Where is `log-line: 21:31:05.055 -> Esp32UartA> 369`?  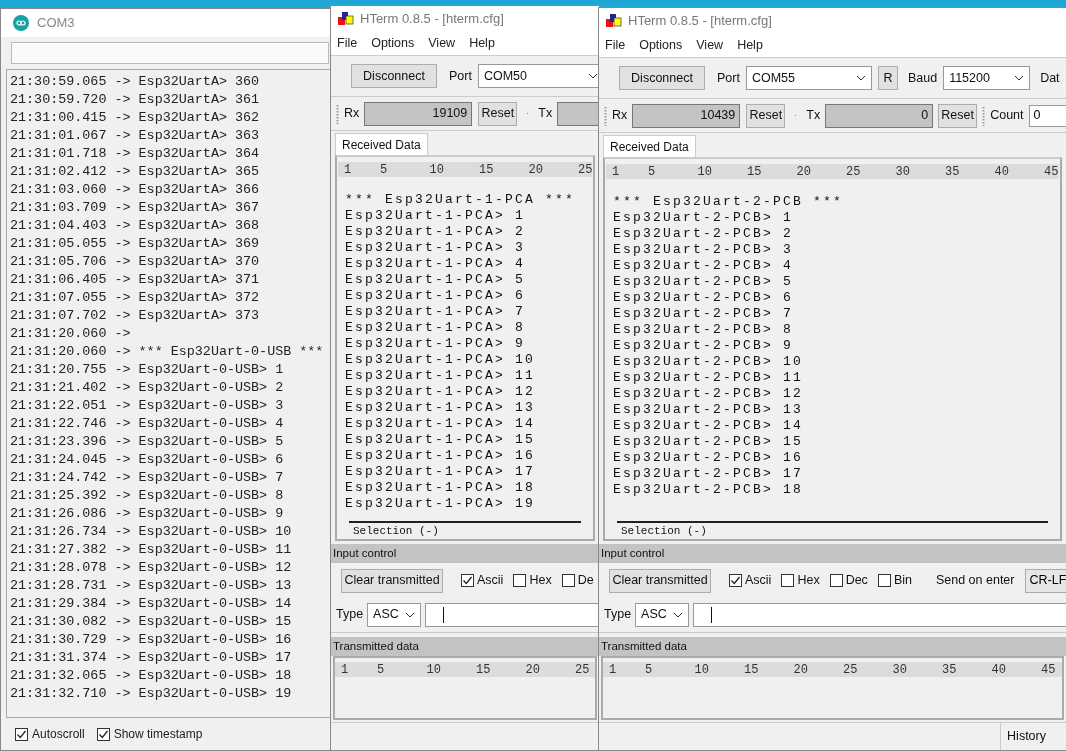
log-line: 21:31:05.055 -> Esp32UartA> 369 is located at coordinates (135, 244).